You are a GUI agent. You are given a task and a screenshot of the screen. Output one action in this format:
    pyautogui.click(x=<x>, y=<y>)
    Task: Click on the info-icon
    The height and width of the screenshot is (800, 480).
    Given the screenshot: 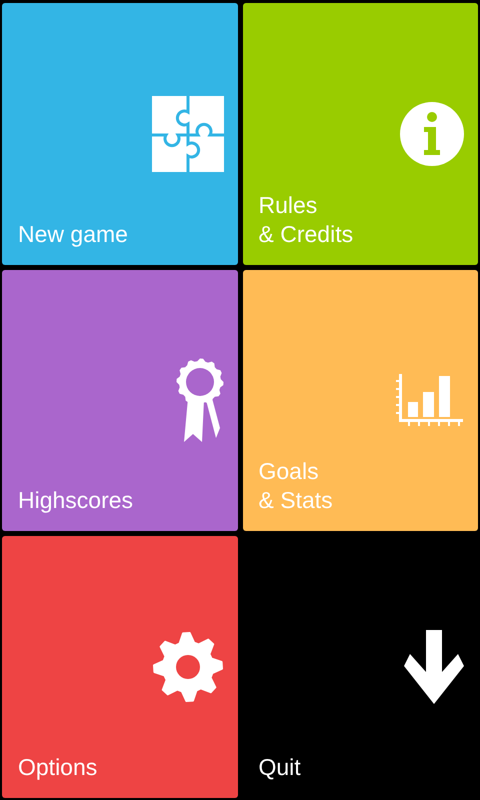 What is the action you would take?
    pyautogui.click(x=432, y=134)
    